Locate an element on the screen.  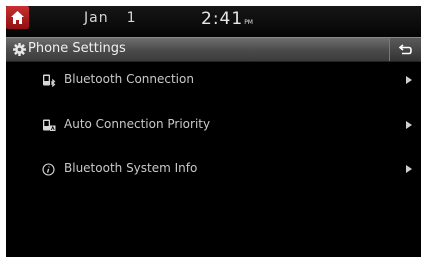
title-bar: Phone Settings is located at coordinates (213, 49).